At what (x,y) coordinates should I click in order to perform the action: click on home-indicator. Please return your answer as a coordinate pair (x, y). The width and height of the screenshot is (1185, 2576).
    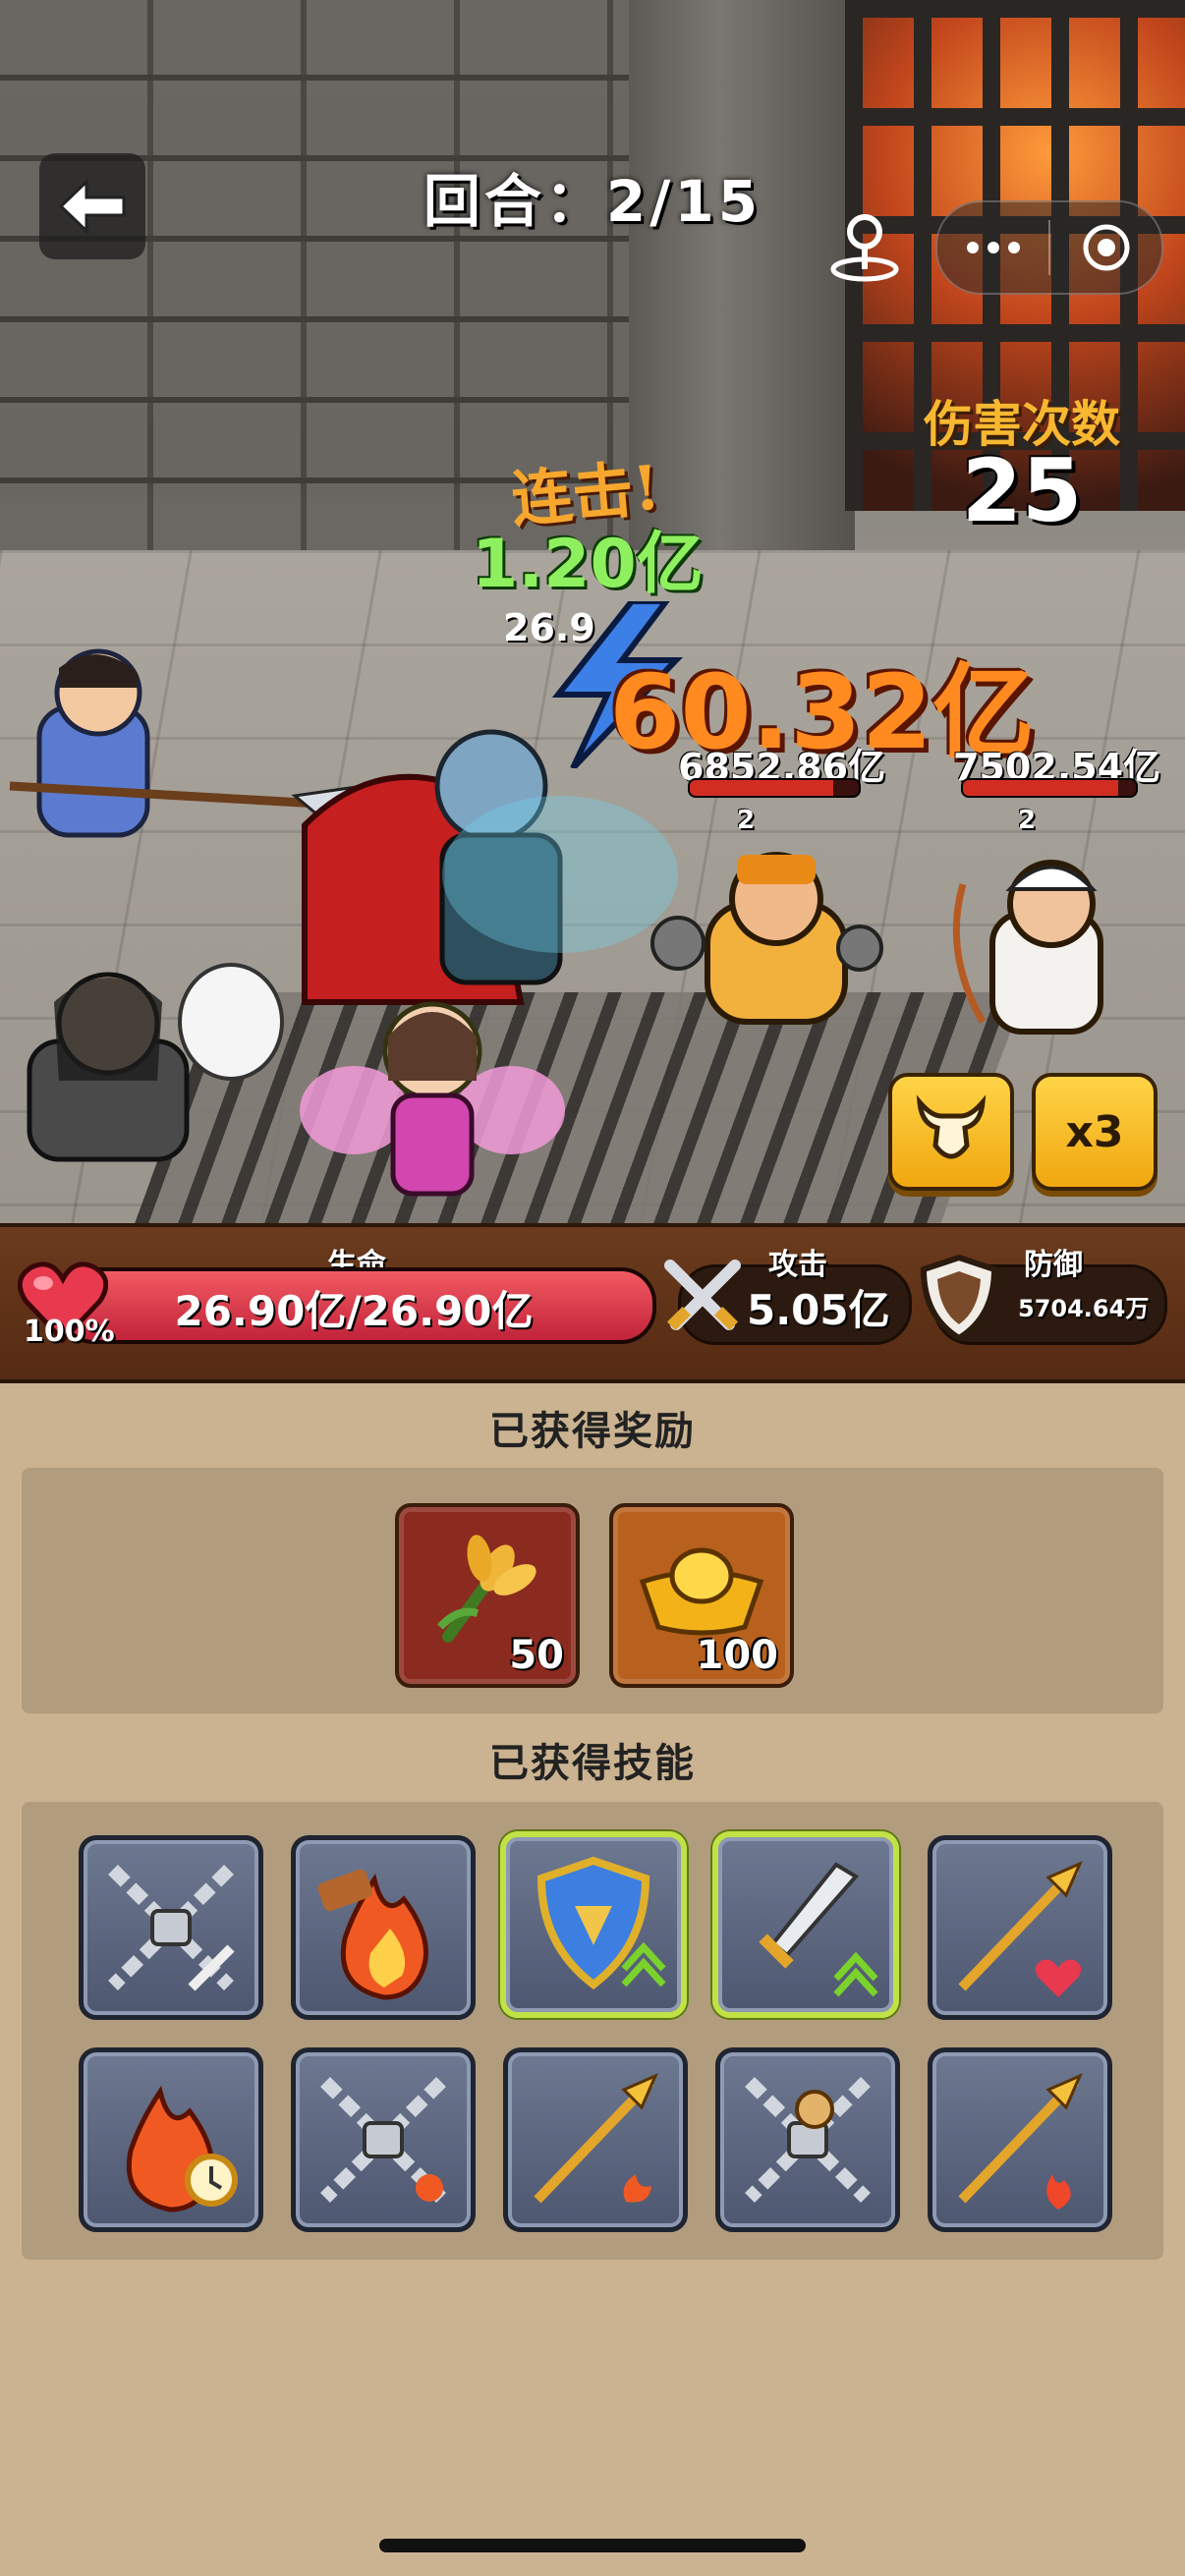
    Looking at the image, I should click on (592, 2545).